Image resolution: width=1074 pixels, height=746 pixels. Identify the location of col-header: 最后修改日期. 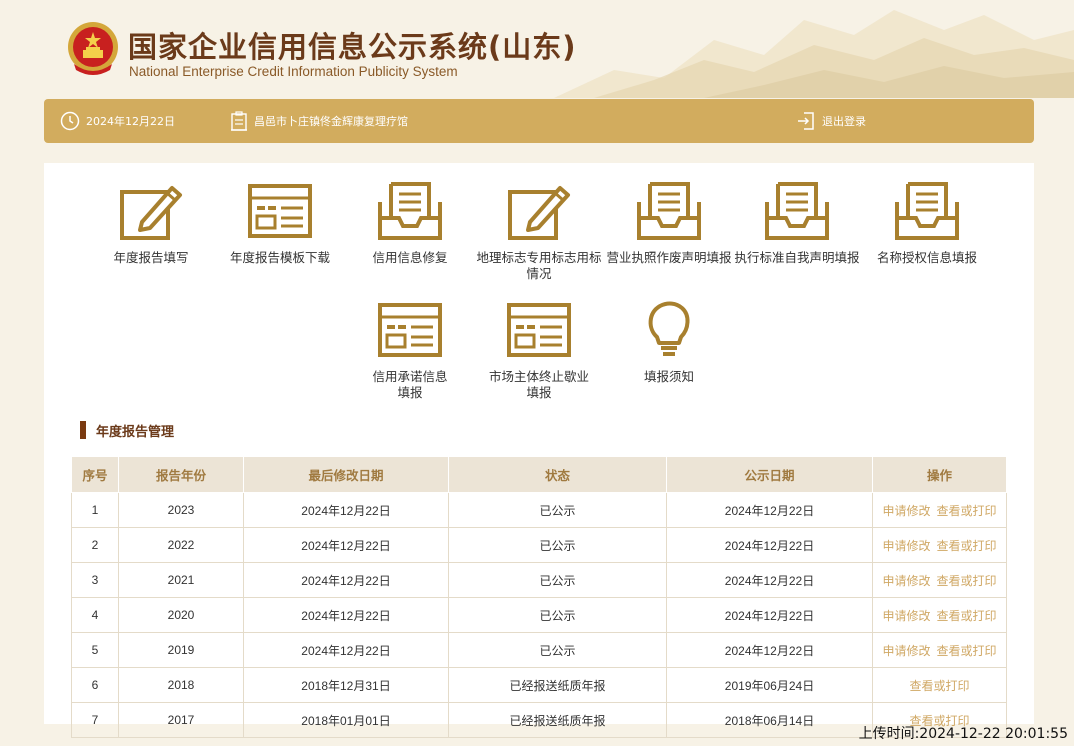
(346, 474).